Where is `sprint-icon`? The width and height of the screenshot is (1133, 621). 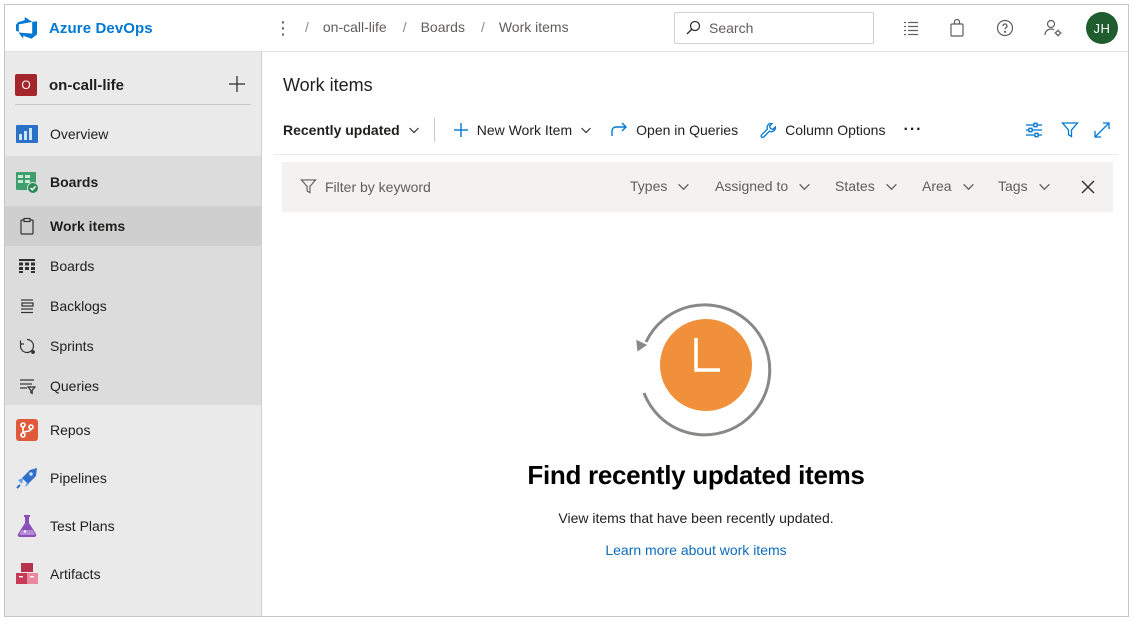
sprint-icon is located at coordinates (27, 346).